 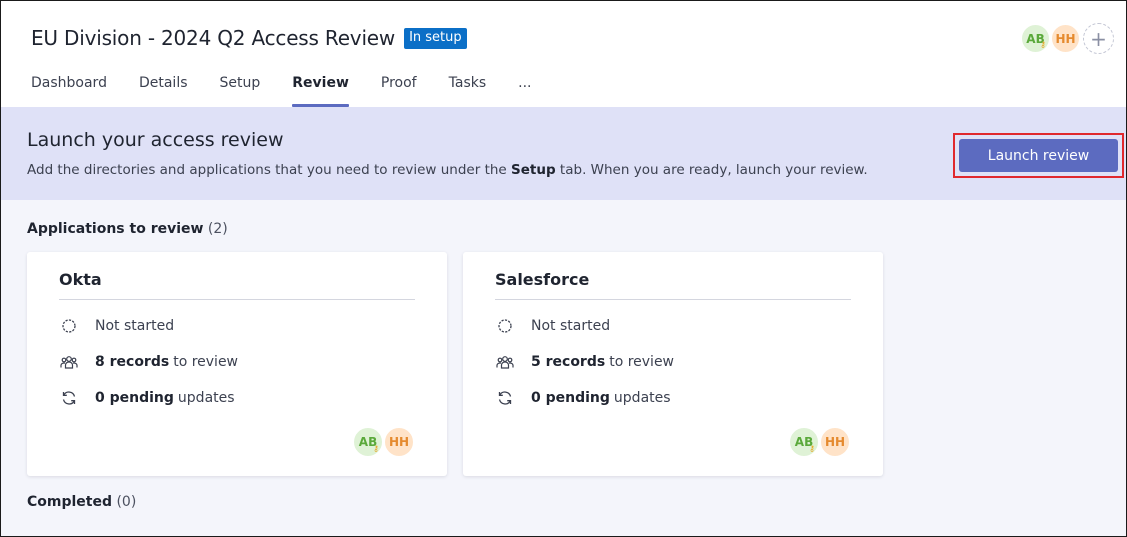 I want to click on banner-text-setup: Setup, so click(x=533, y=170).